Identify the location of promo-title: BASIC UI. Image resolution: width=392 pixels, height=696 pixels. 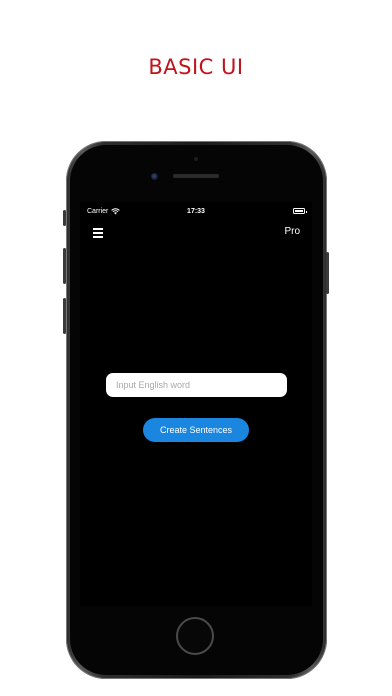
(196, 67).